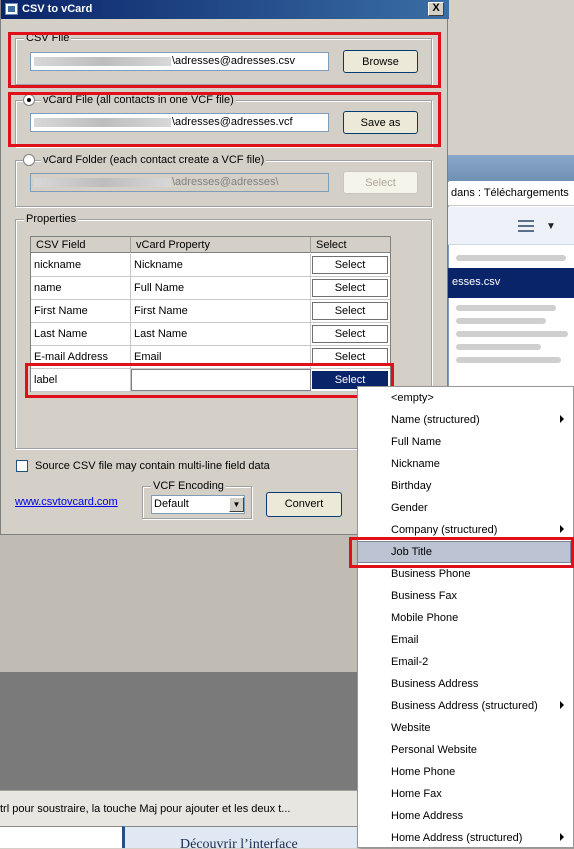  What do you see at coordinates (221, 311) in the screenshot?
I see `vcard-property-cell: First Name` at bounding box center [221, 311].